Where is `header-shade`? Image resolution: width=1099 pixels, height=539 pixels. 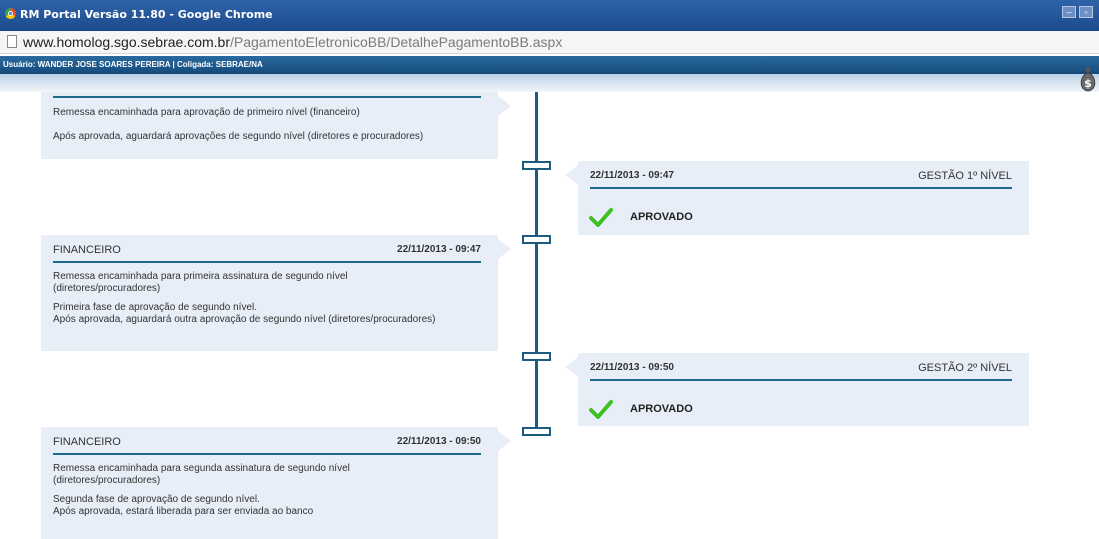
header-shade is located at coordinates (549, 83).